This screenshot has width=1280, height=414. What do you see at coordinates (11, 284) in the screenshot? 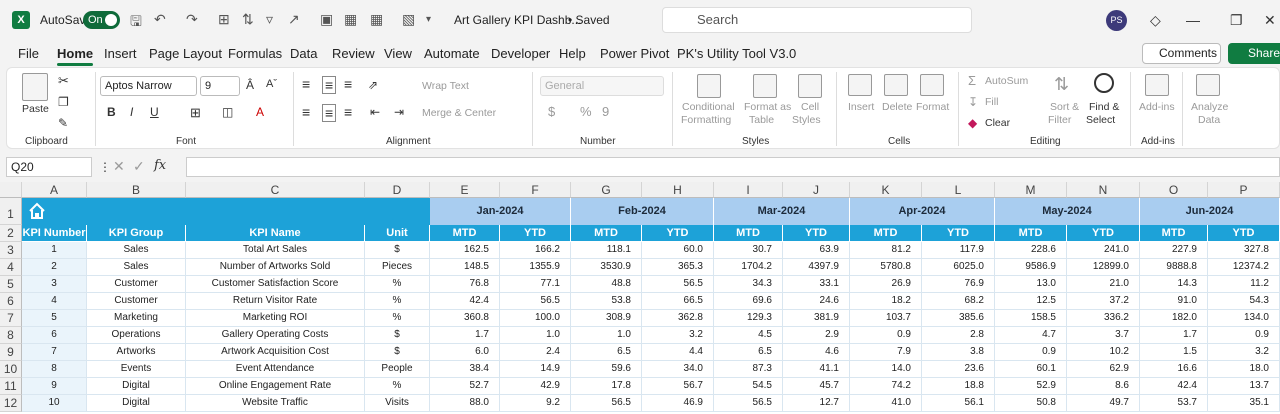
I see `row-header-5: 5` at bounding box center [11, 284].